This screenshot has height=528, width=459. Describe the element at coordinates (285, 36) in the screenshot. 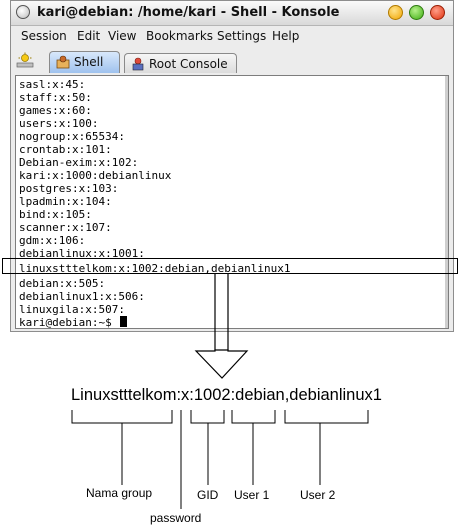

I see `menu-help: Help` at that location.